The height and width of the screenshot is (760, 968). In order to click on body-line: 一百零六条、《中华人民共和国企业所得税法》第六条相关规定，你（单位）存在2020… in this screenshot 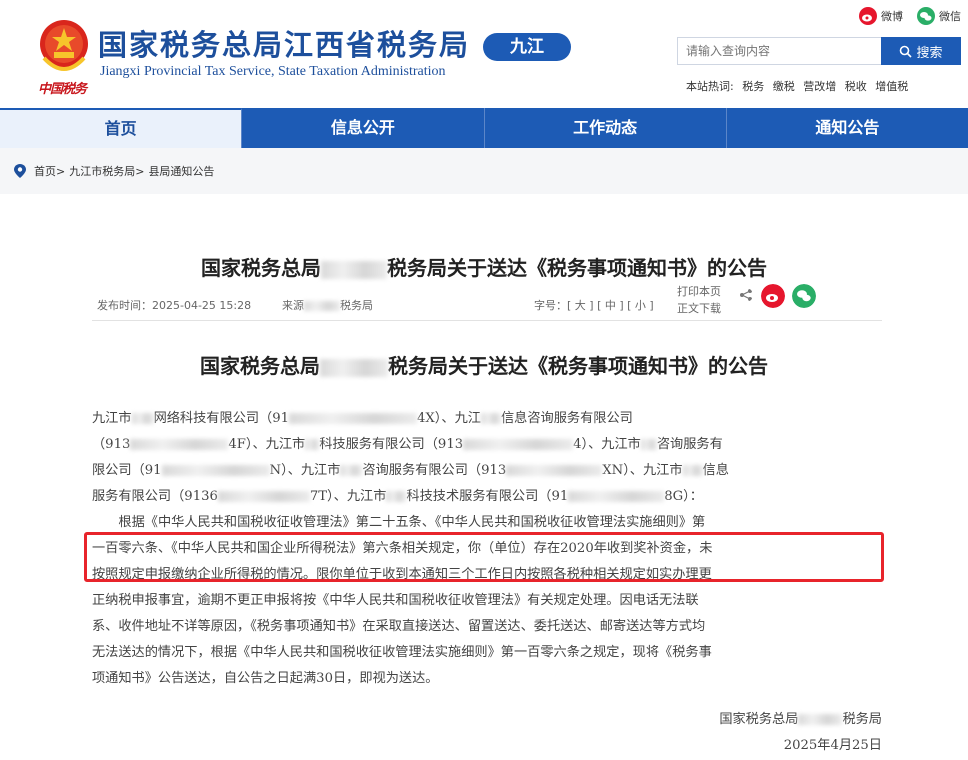, I will do `click(402, 548)`.